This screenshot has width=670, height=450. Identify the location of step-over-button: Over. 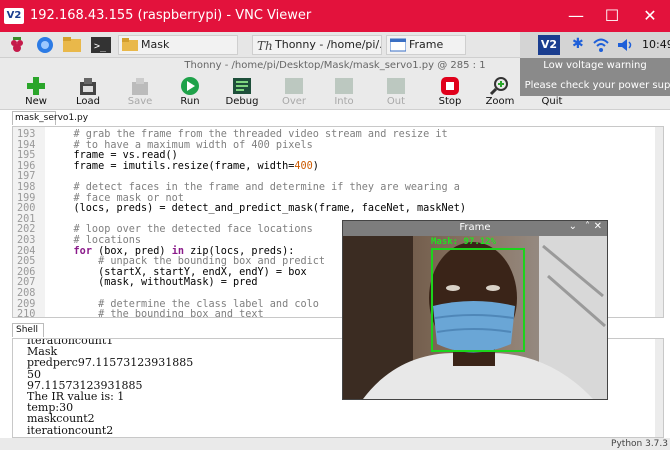
(294, 92).